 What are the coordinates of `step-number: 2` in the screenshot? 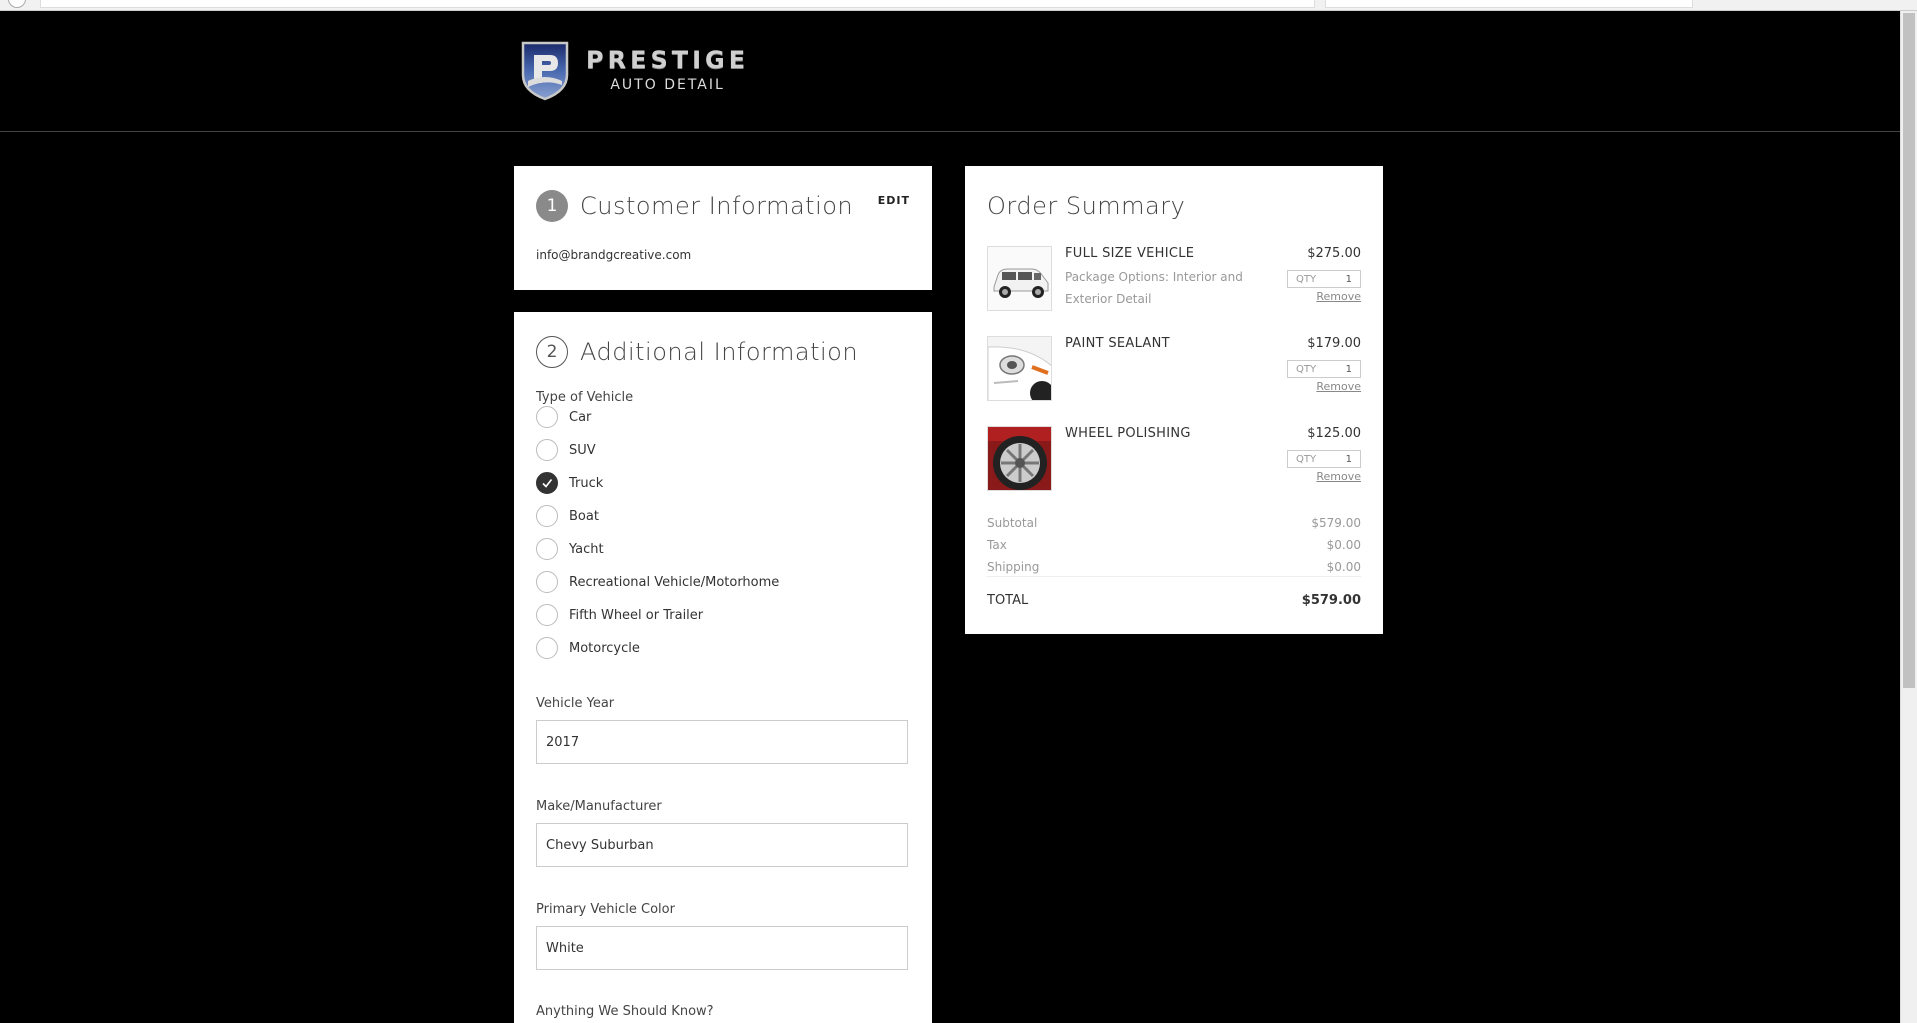 It's located at (552, 352).